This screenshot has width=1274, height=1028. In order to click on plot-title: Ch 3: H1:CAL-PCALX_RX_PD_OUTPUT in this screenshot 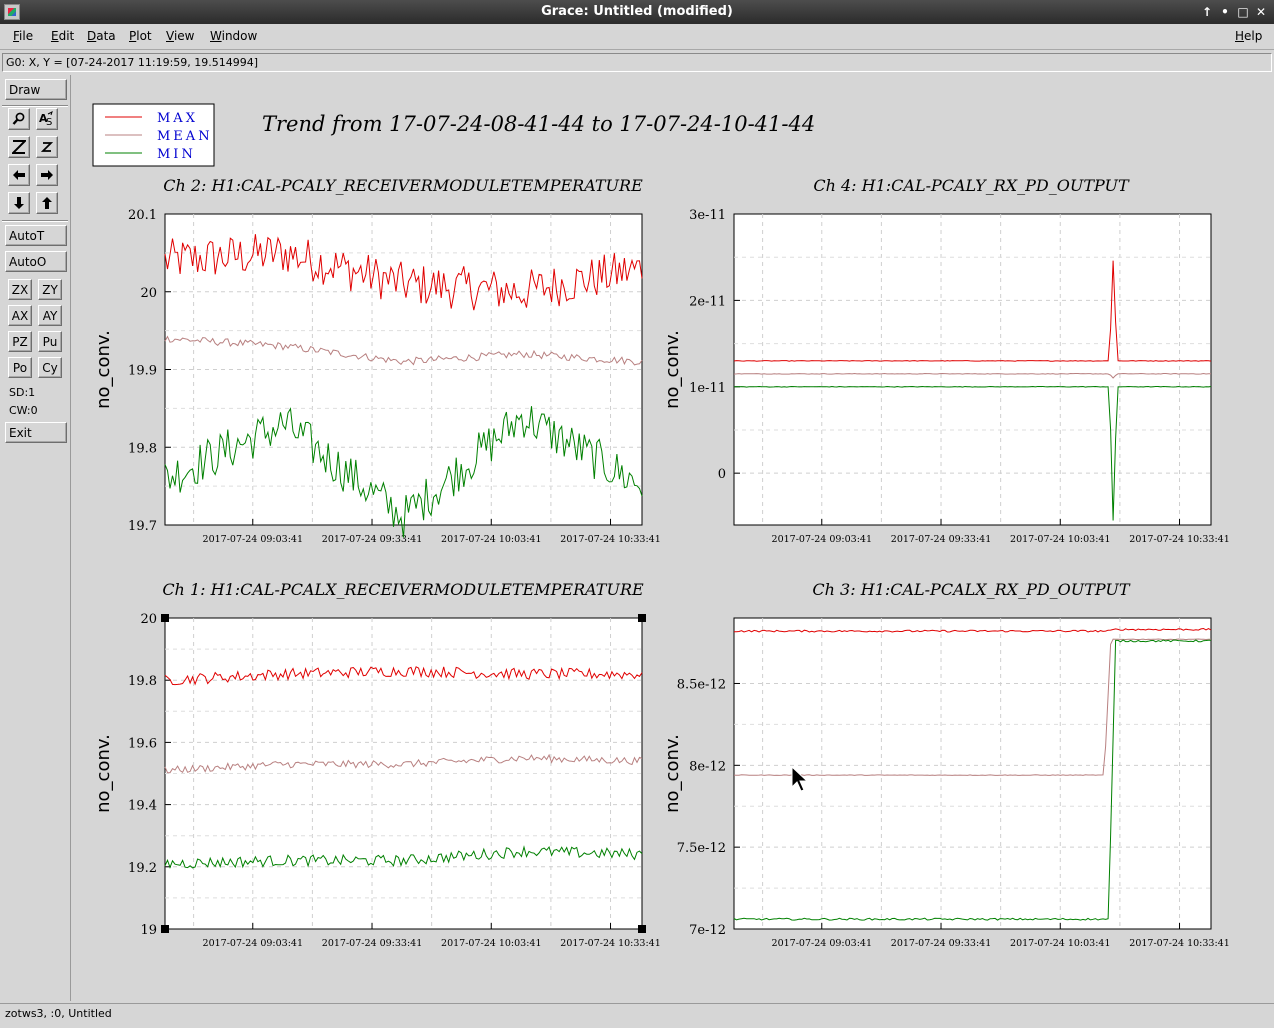, I will do `click(971, 589)`.